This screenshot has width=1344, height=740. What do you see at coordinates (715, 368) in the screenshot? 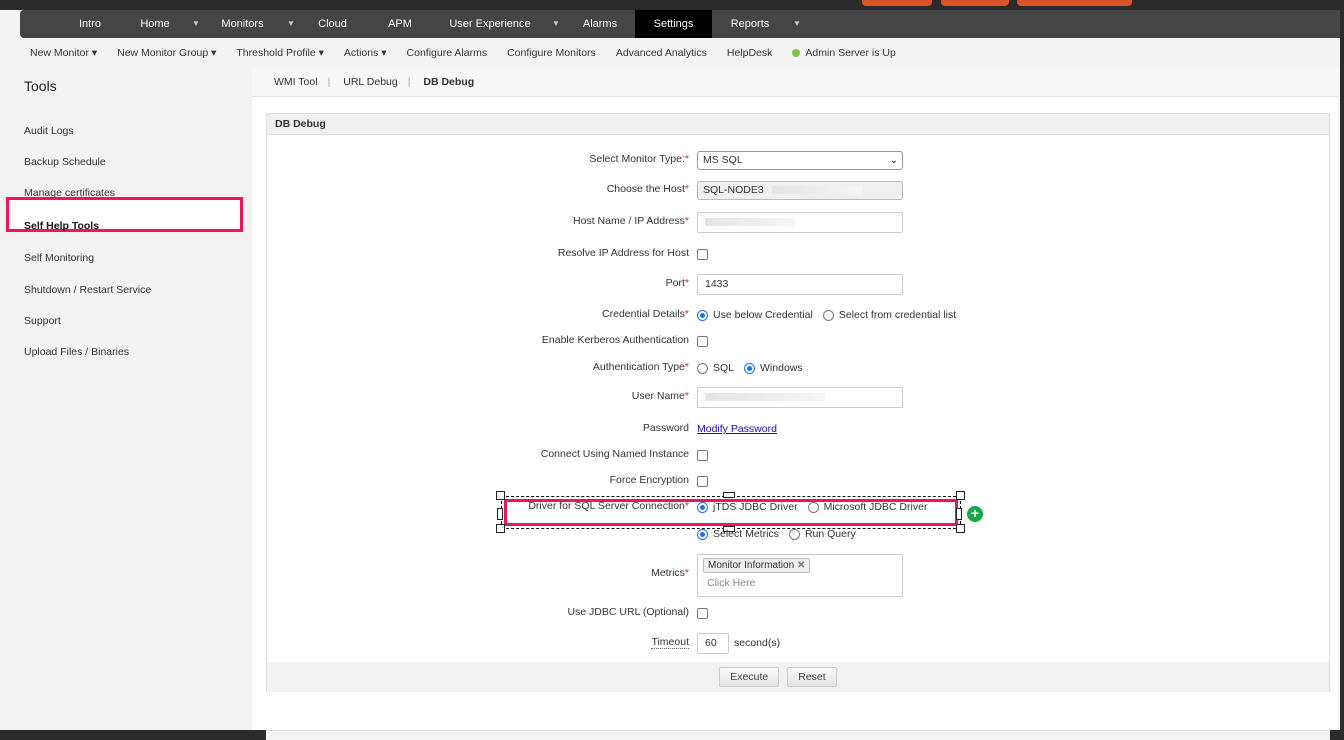
I see `radio-auth-sql: SQL` at bounding box center [715, 368].